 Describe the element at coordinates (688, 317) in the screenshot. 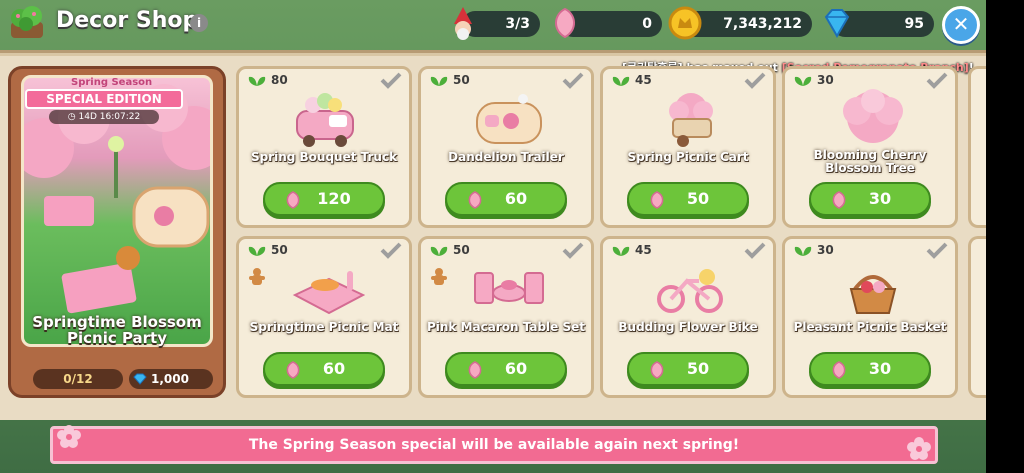

I see `shop-item-card: 45 Budding Flower Bike 50` at that location.